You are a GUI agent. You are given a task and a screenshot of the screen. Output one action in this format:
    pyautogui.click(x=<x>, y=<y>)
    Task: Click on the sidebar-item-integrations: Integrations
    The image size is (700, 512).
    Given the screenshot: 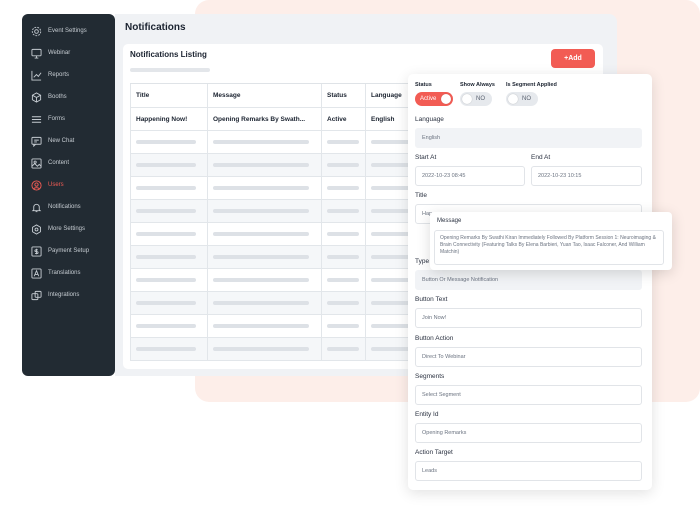 What is the action you would take?
    pyautogui.click(x=68, y=295)
    